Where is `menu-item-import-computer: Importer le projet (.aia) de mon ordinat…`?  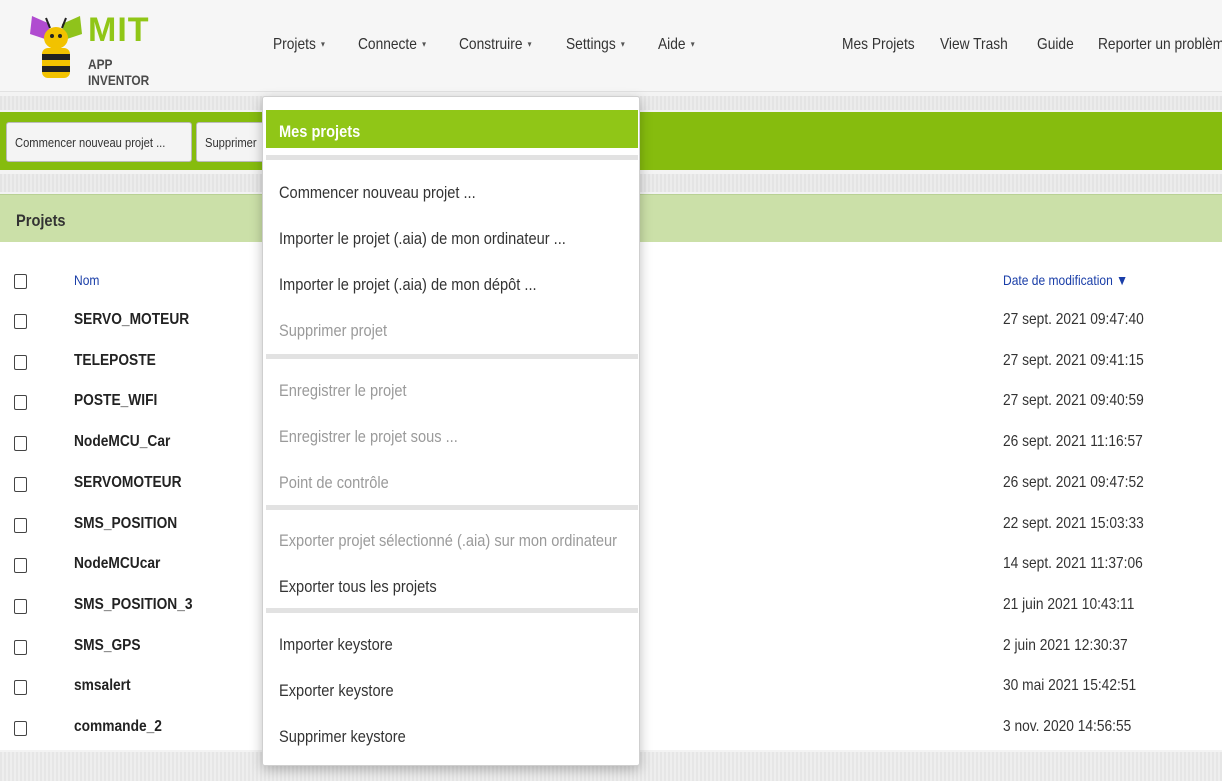
menu-item-import-computer: Importer le projet (.aia) de mon ordinat… is located at coordinates (451, 235).